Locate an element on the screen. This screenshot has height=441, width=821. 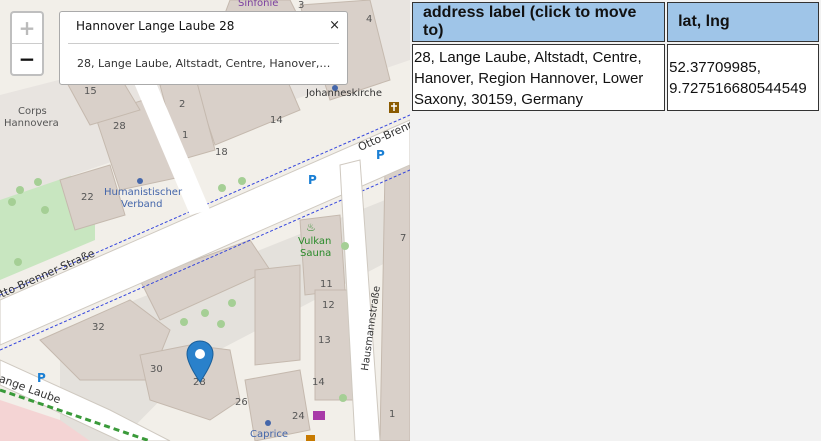
house-number: 15 is located at coordinates (90, 91).